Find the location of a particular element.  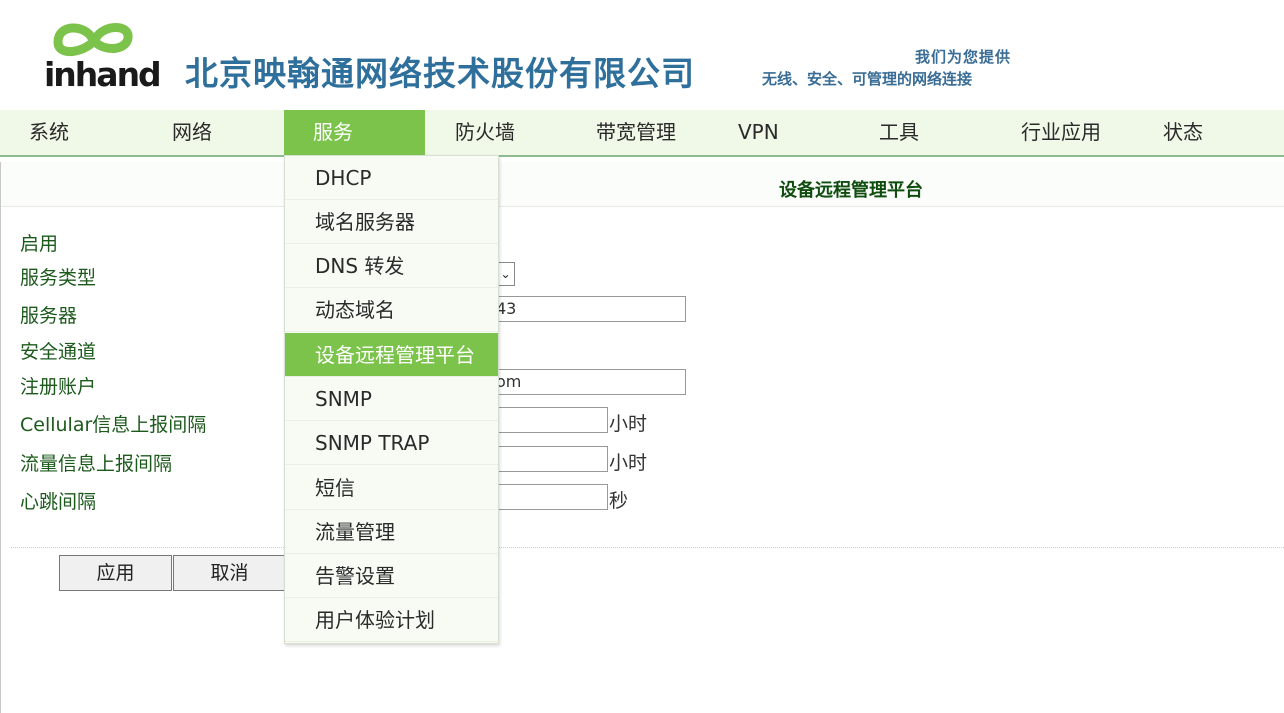

menu-item-snmp: SNMP is located at coordinates (391, 399).